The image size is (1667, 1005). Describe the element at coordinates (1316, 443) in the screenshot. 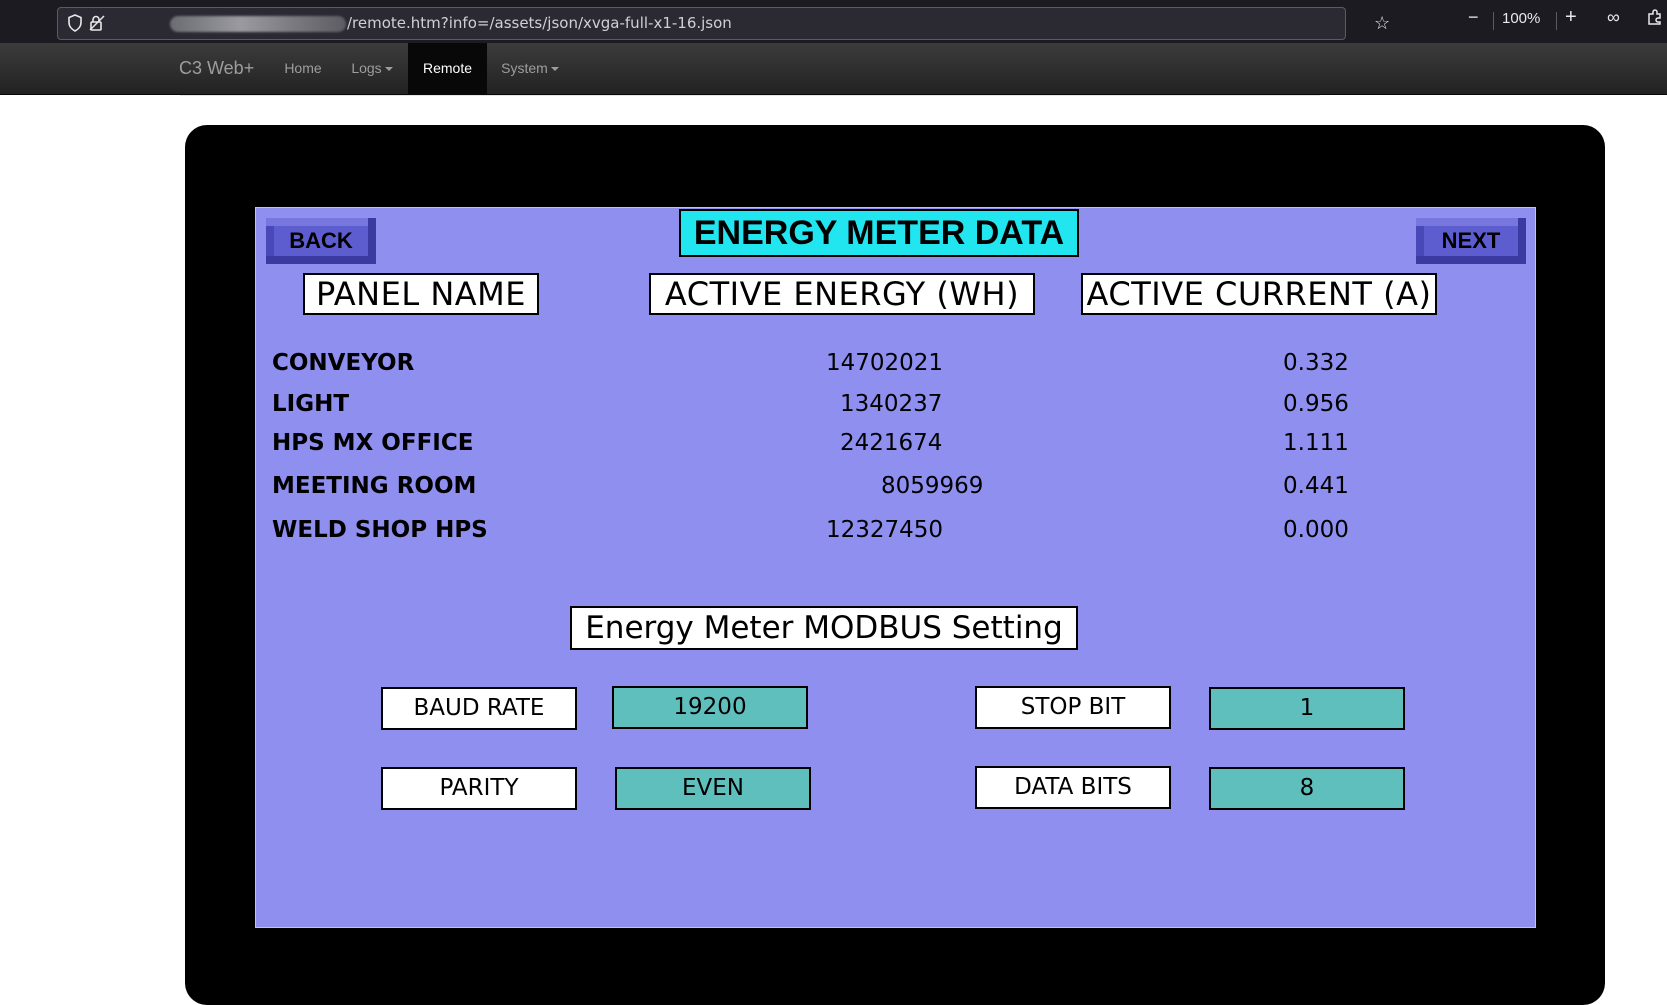

I see `row-current: 1.111` at that location.